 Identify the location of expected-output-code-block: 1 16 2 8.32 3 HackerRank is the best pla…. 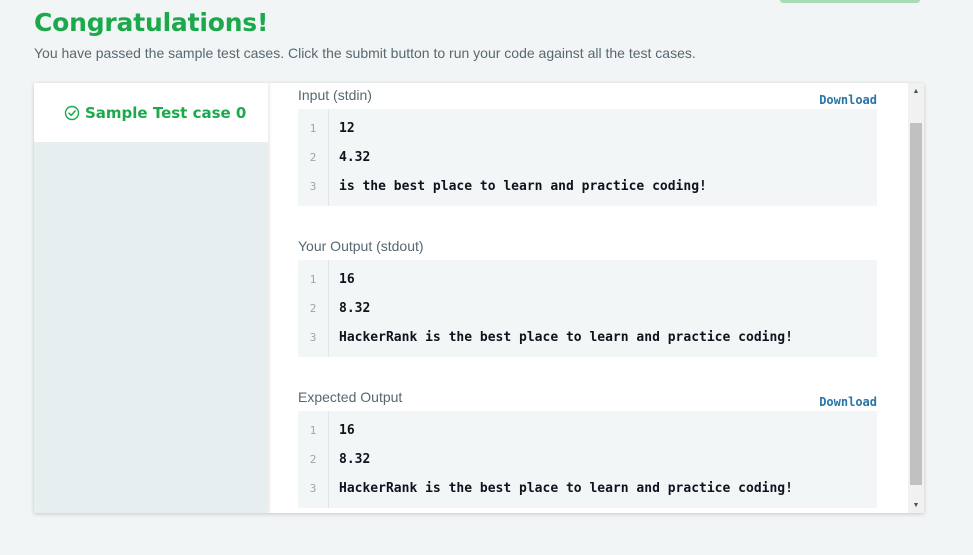
(587, 459).